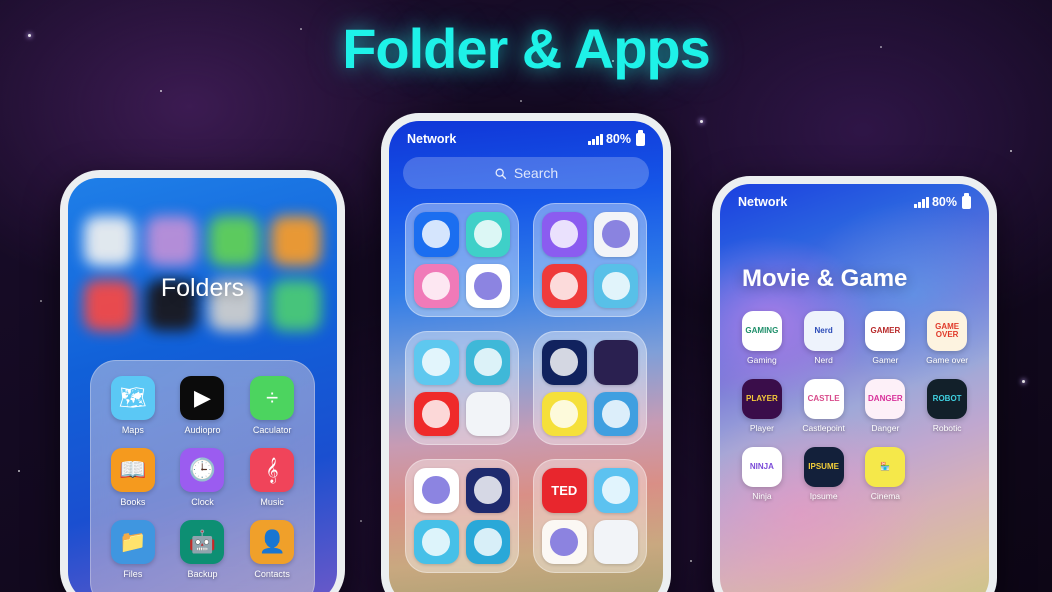  What do you see at coordinates (823, 467) in the screenshot?
I see `ipsume-icon: IPSUME` at bounding box center [823, 467].